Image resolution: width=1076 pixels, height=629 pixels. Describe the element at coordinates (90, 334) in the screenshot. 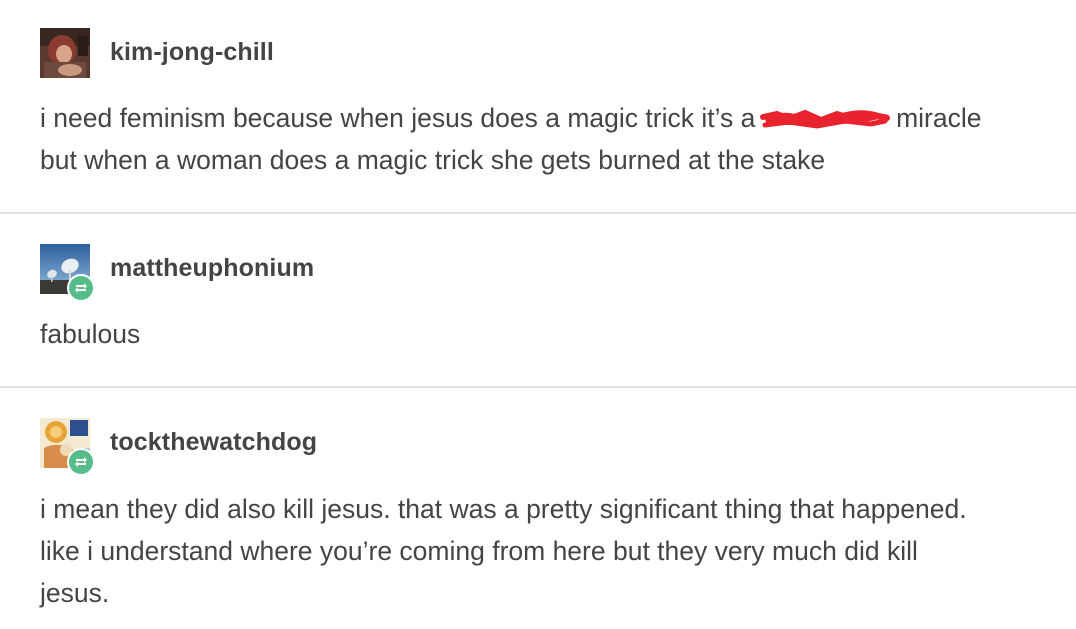

I see `post-body-line: fabulous` at that location.